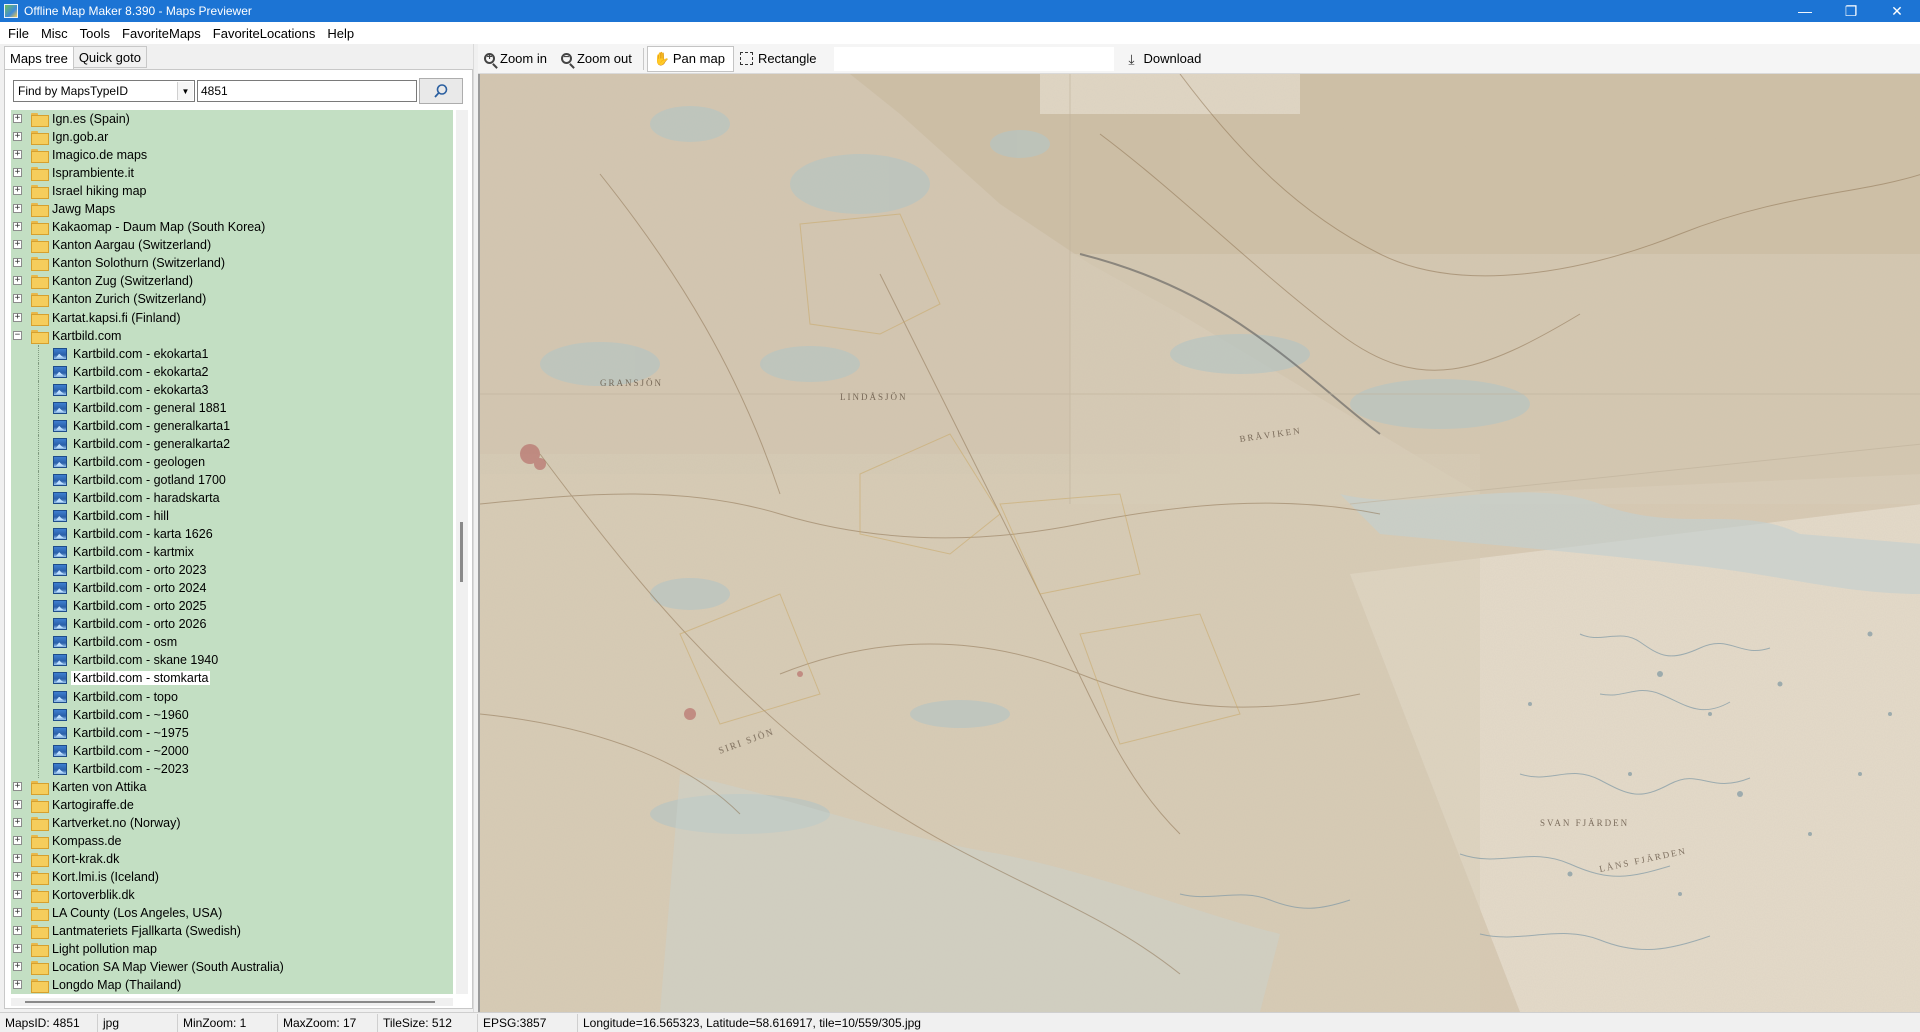 This screenshot has width=1920, height=1032. Describe the element at coordinates (232, 985) in the screenshot. I see `tree-item-folder: + Longdo Map (Thailand)` at that location.